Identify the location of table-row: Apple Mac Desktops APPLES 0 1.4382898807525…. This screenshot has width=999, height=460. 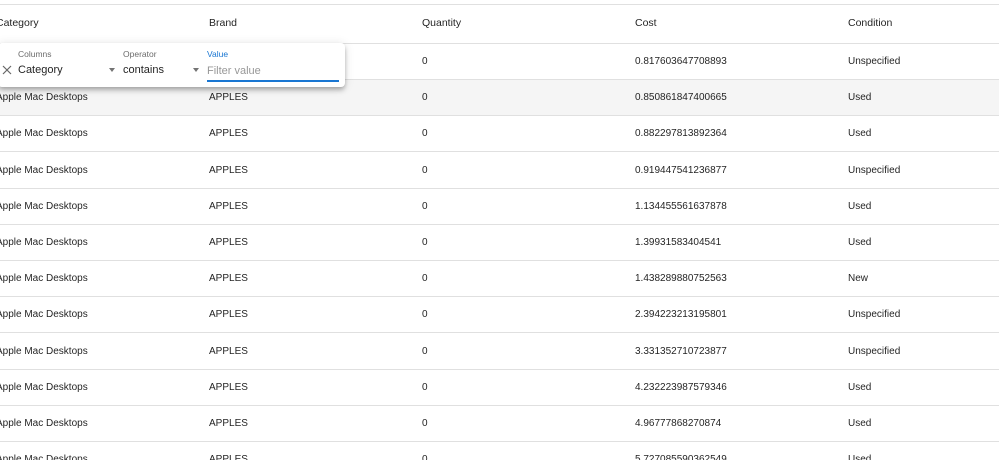
(499, 279).